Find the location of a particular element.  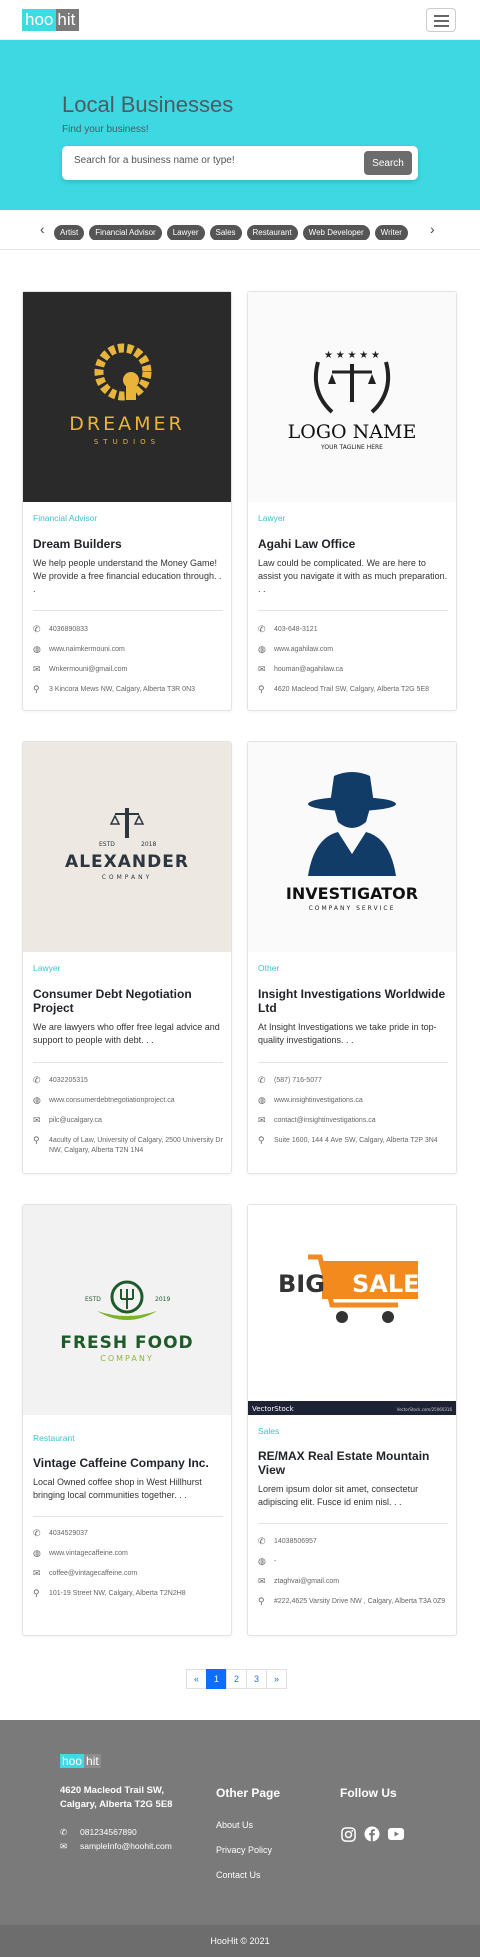

page-button-1: 1 is located at coordinates (216, 1679).